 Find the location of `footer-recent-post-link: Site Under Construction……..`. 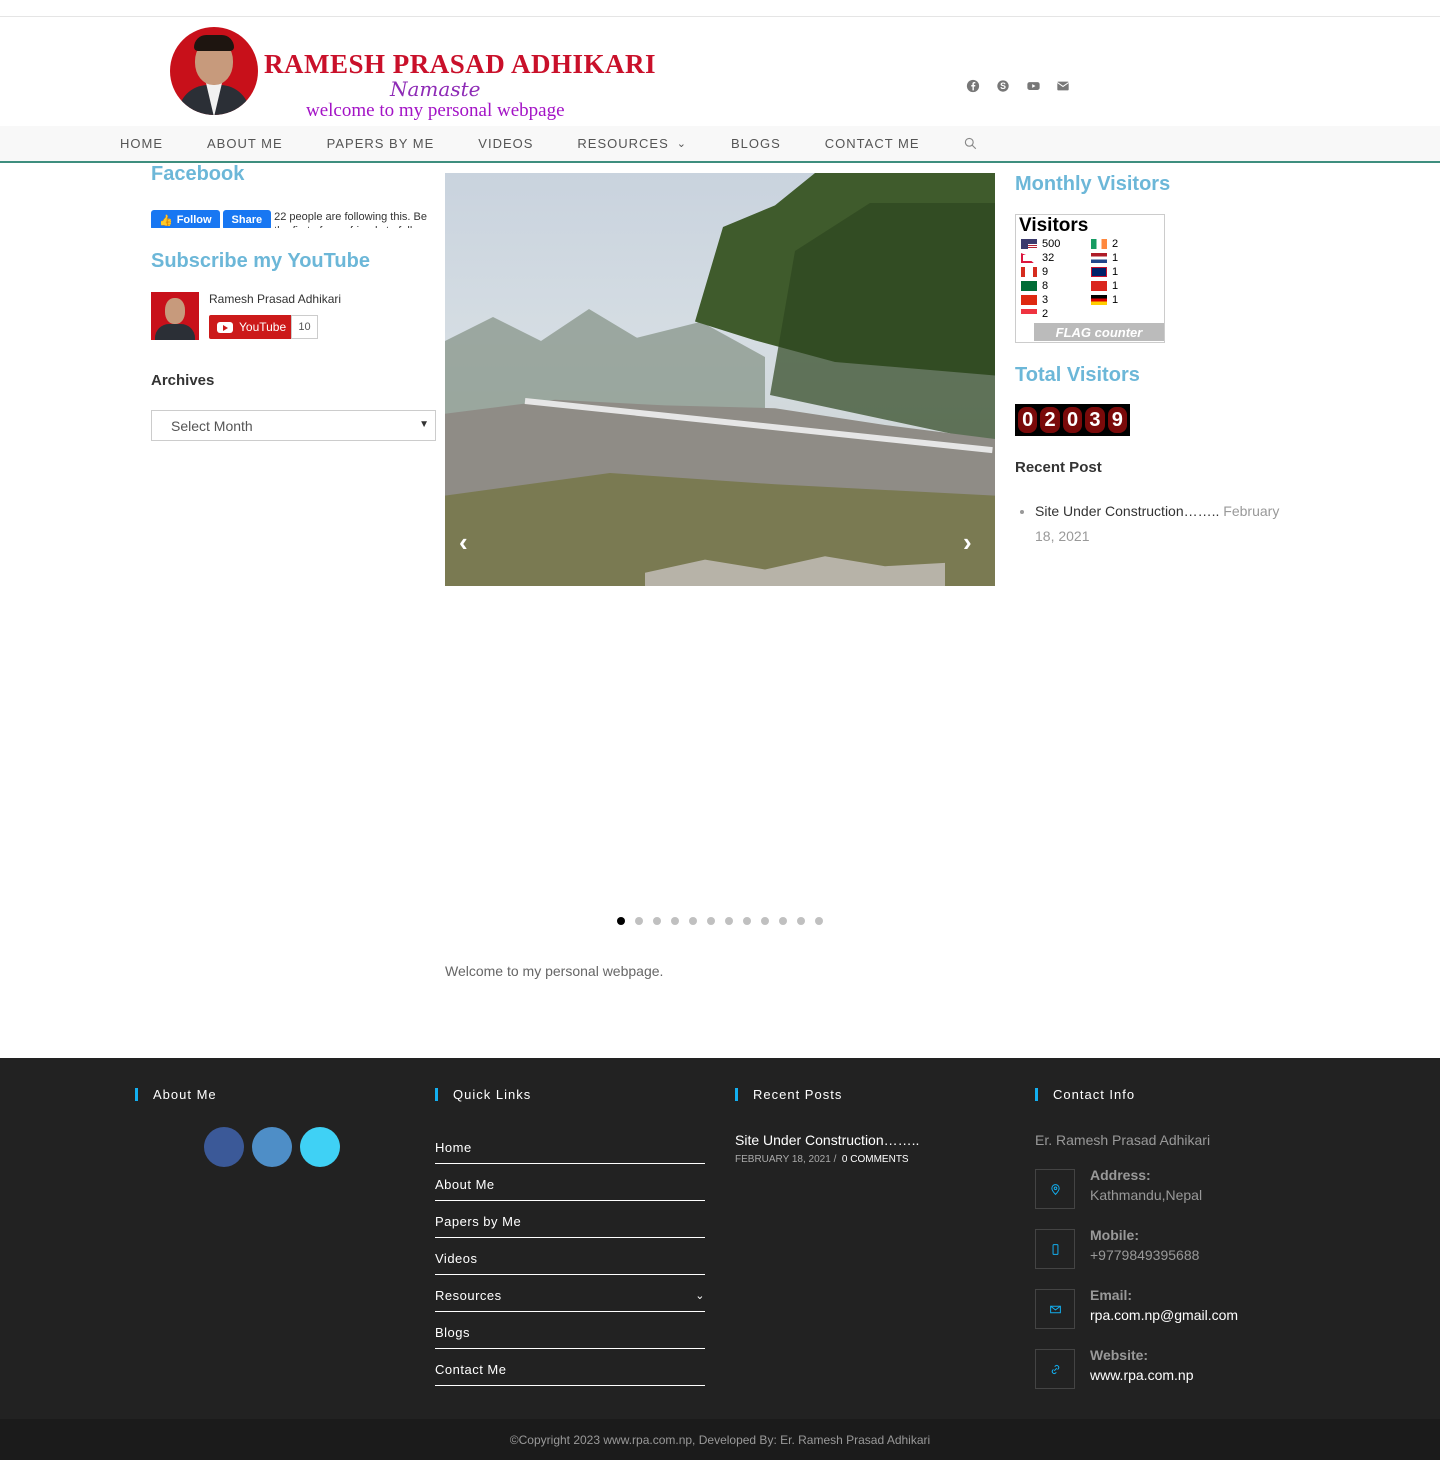

footer-recent-post-link: Site Under Construction…….. is located at coordinates (827, 1140).